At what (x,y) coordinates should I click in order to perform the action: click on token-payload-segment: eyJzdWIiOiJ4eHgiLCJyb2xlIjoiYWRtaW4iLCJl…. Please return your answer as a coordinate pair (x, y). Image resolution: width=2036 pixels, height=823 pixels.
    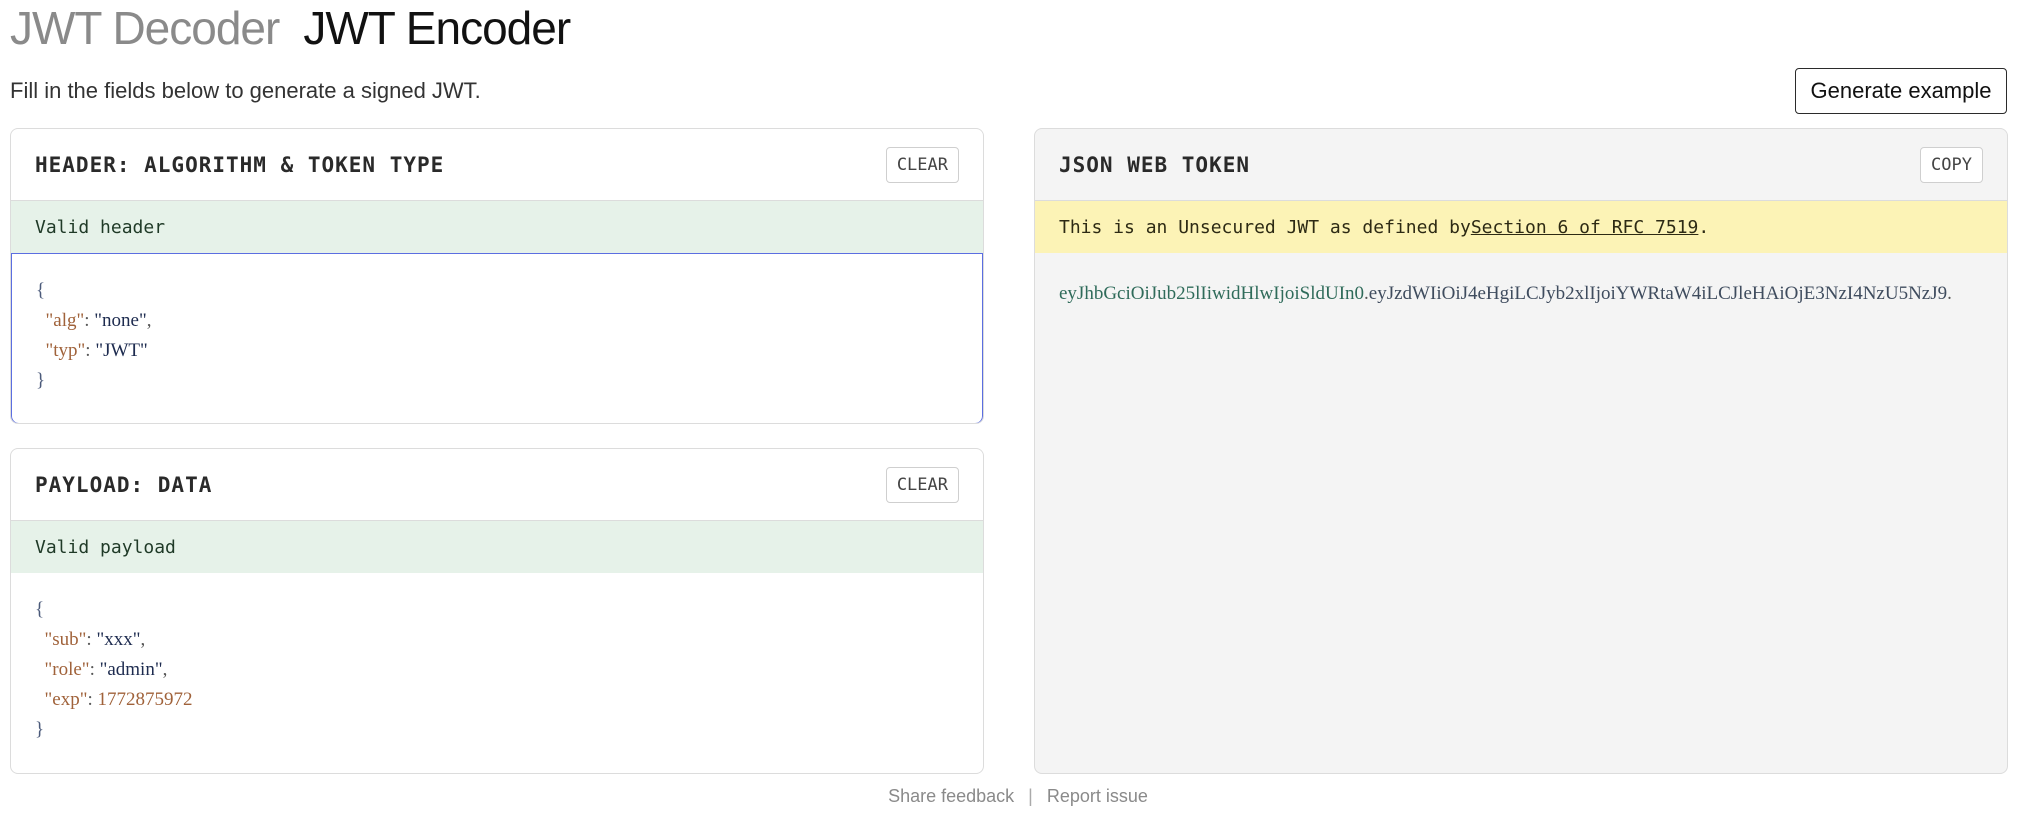
    Looking at the image, I should click on (1658, 293).